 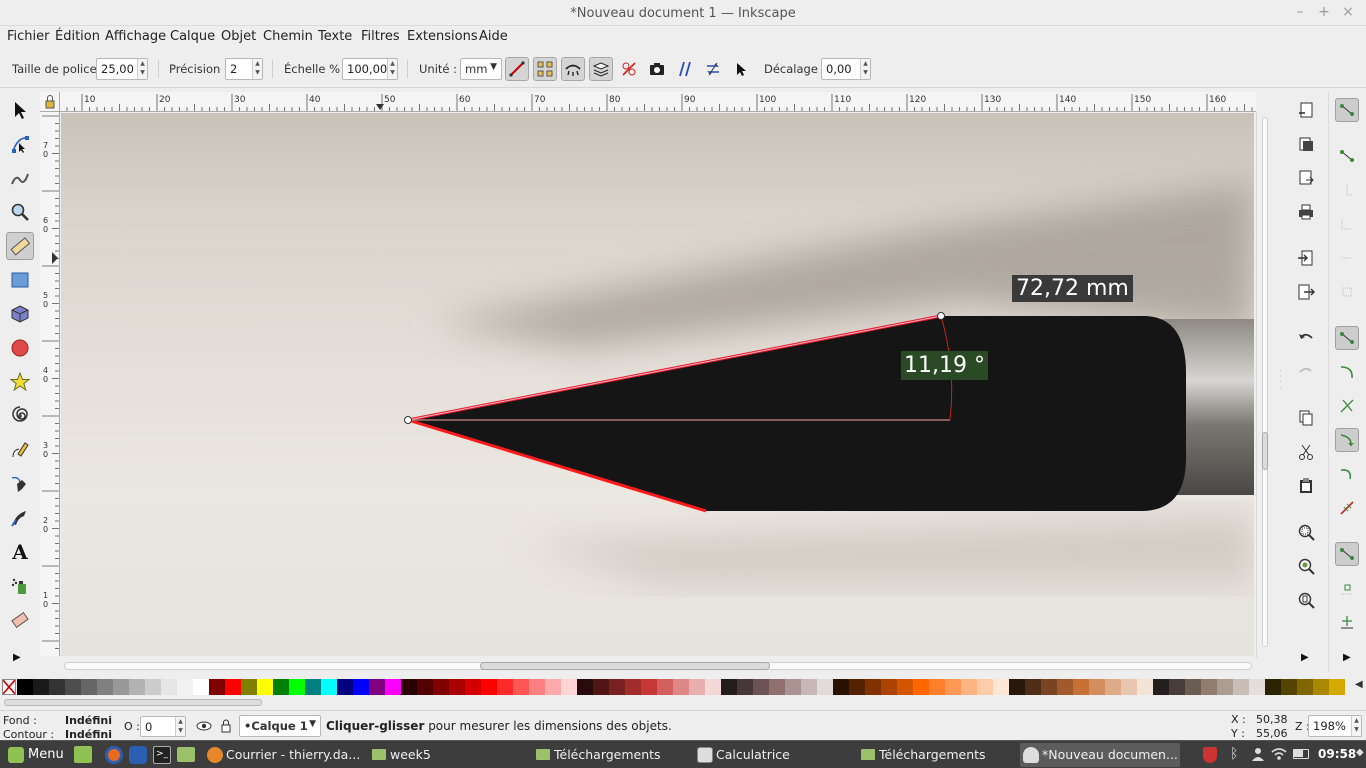 What do you see at coordinates (20, 280) in the screenshot?
I see `rectangle-tool` at bounding box center [20, 280].